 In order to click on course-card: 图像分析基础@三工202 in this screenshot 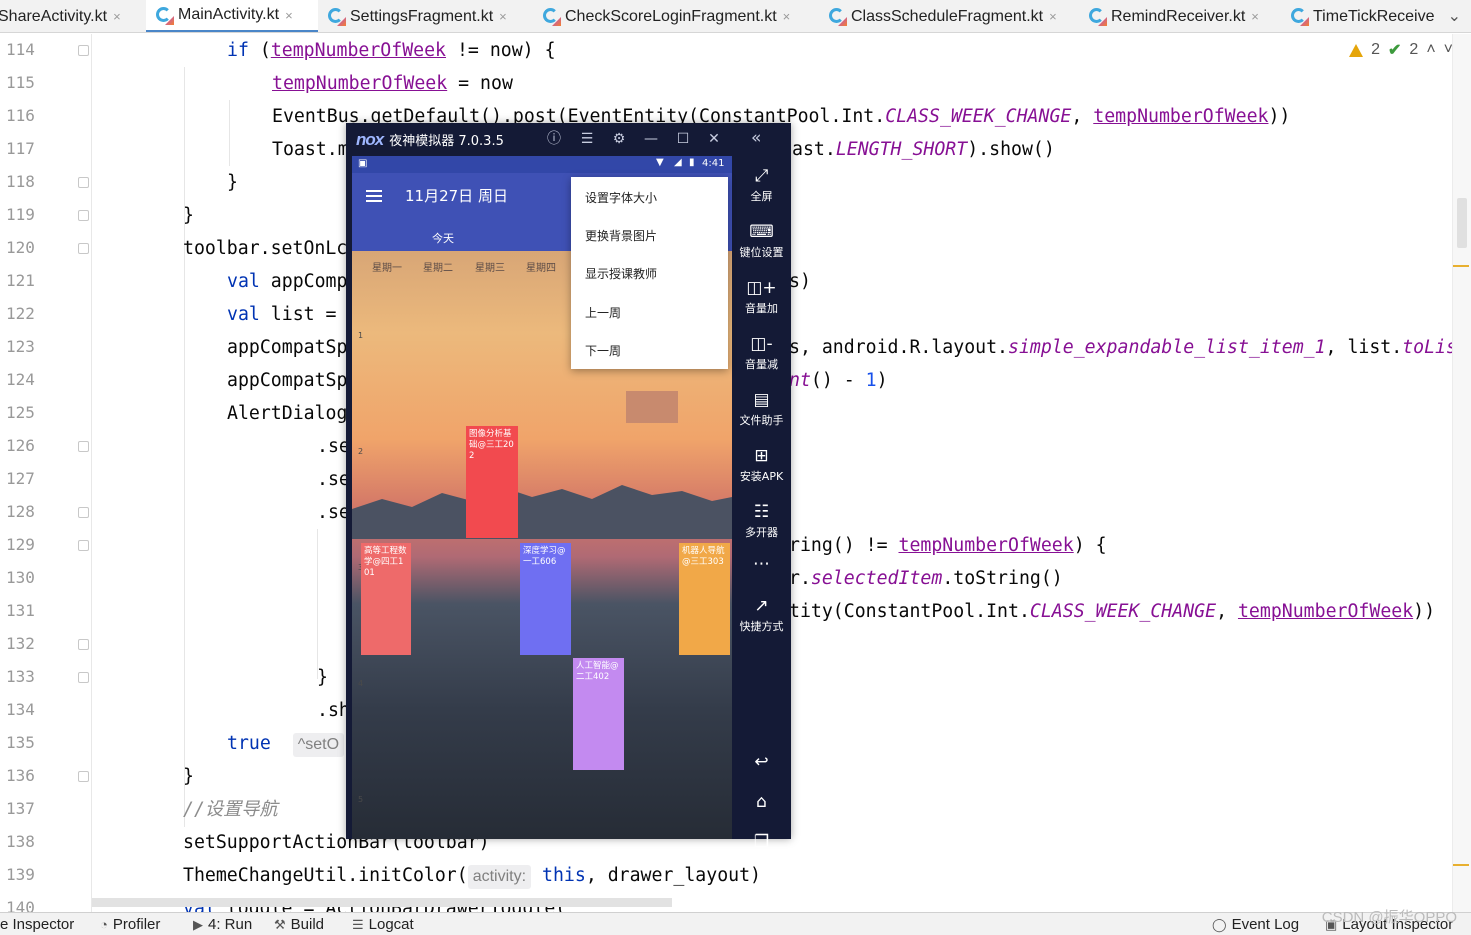, I will do `click(492, 482)`.